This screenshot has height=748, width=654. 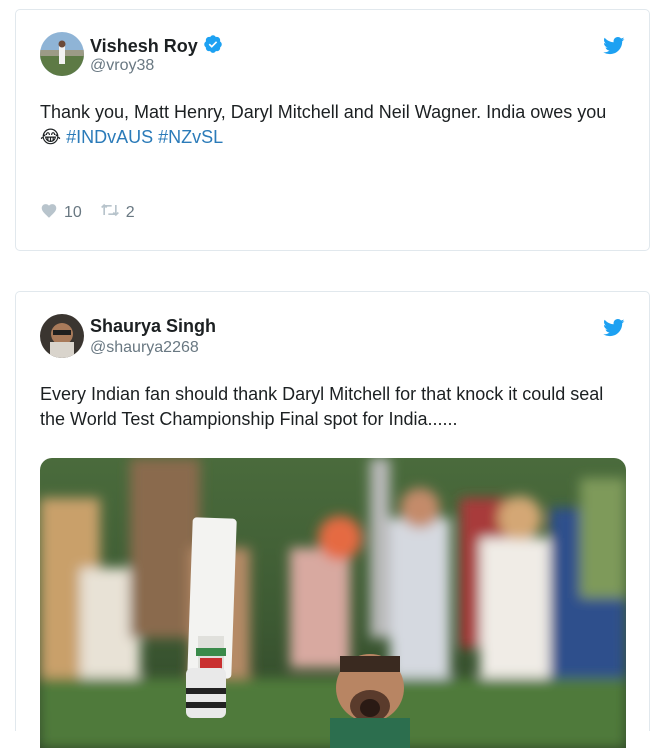 I want to click on author-name-text: Shaurya Singh, so click(x=153, y=326).